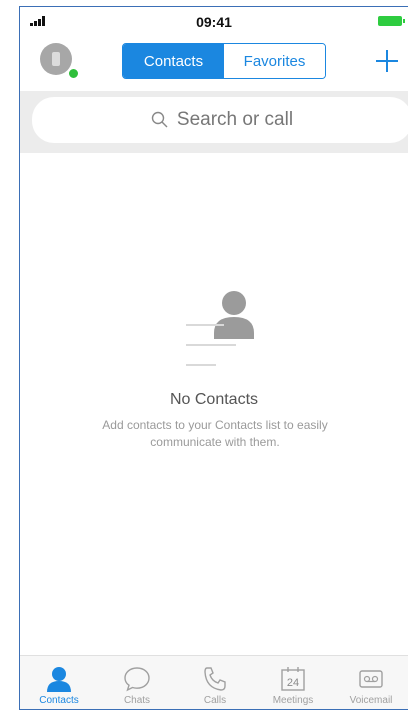  I want to click on contacts-icon, so click(59, 679).